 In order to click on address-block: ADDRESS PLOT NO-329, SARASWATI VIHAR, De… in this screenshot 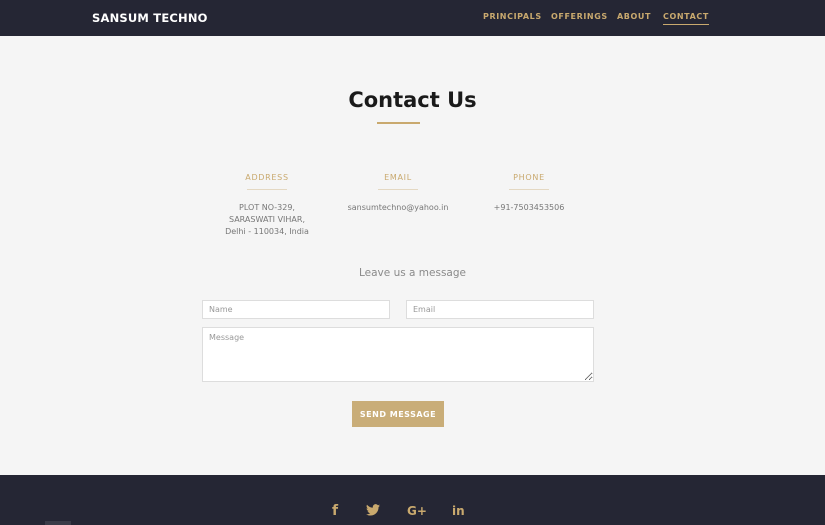, I will do `click(267, 205)`.